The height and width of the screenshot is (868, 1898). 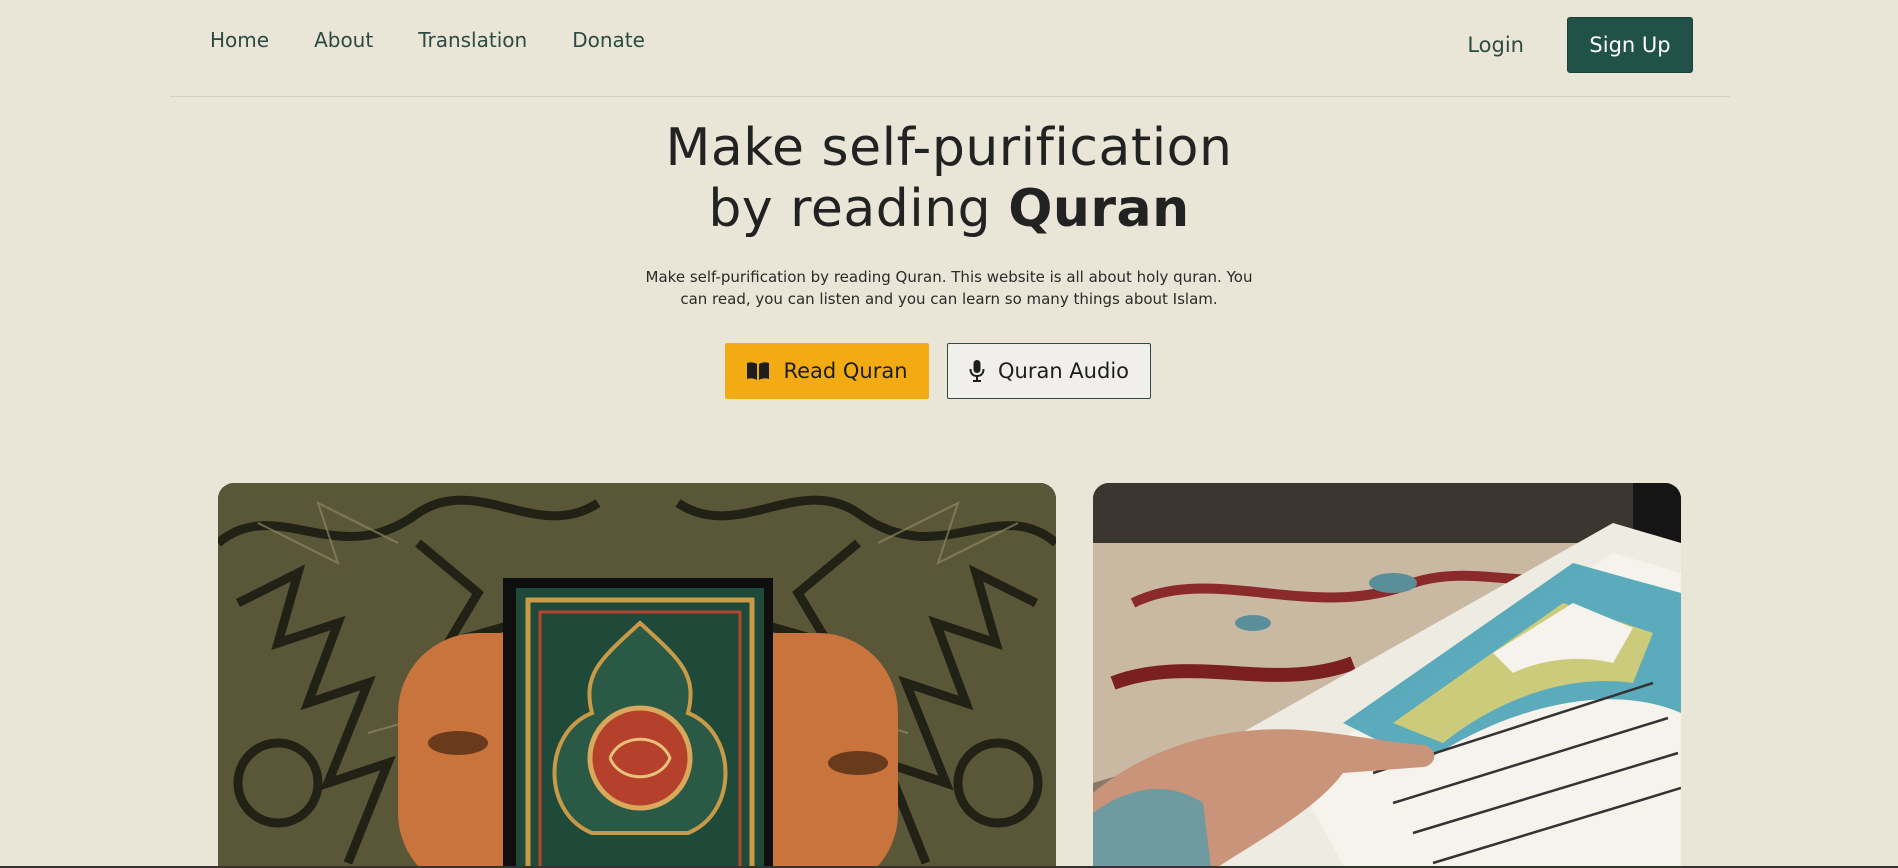 I want to click on microphone-icon, so click(x=977, y=371).